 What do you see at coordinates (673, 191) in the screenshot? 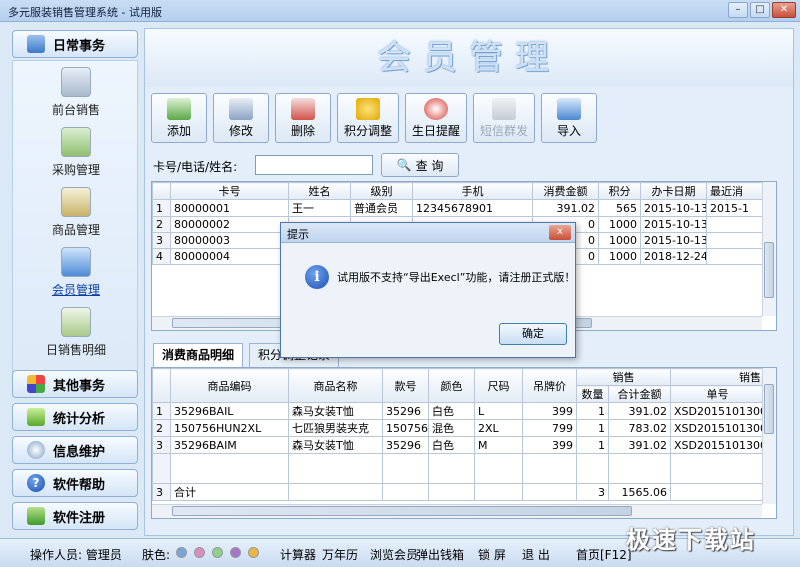
I see `column-header: 办卡日期` at bounding box center [673, 191].